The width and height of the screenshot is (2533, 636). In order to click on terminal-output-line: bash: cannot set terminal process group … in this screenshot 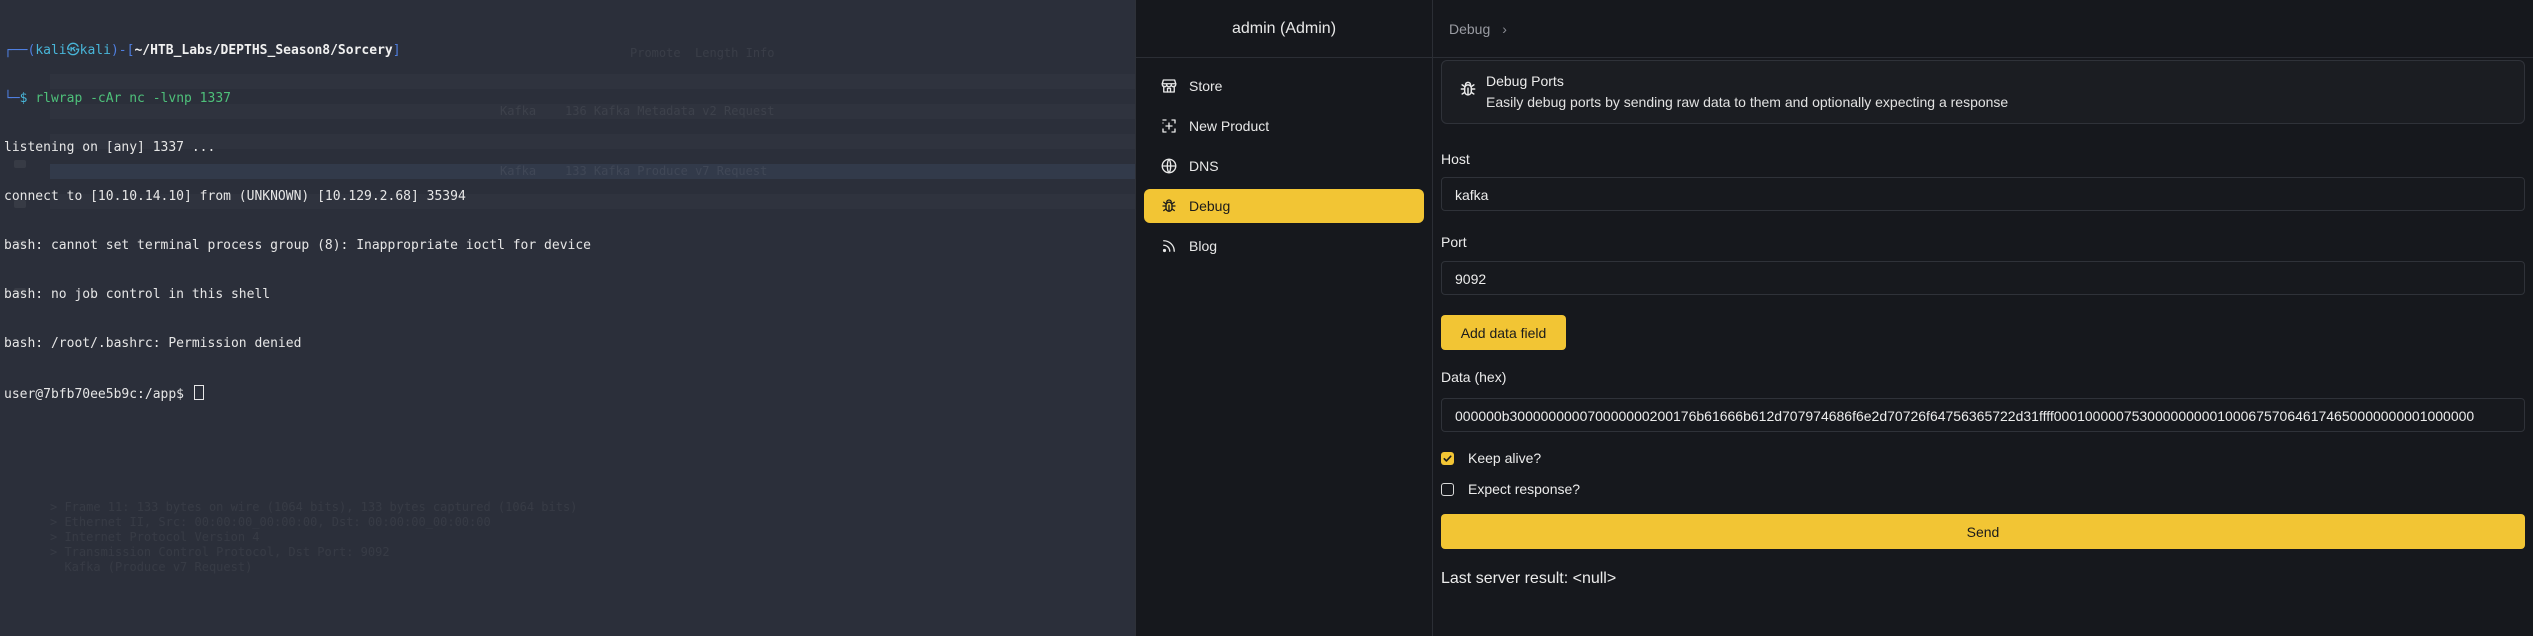, I will do `click(297, 246)`.